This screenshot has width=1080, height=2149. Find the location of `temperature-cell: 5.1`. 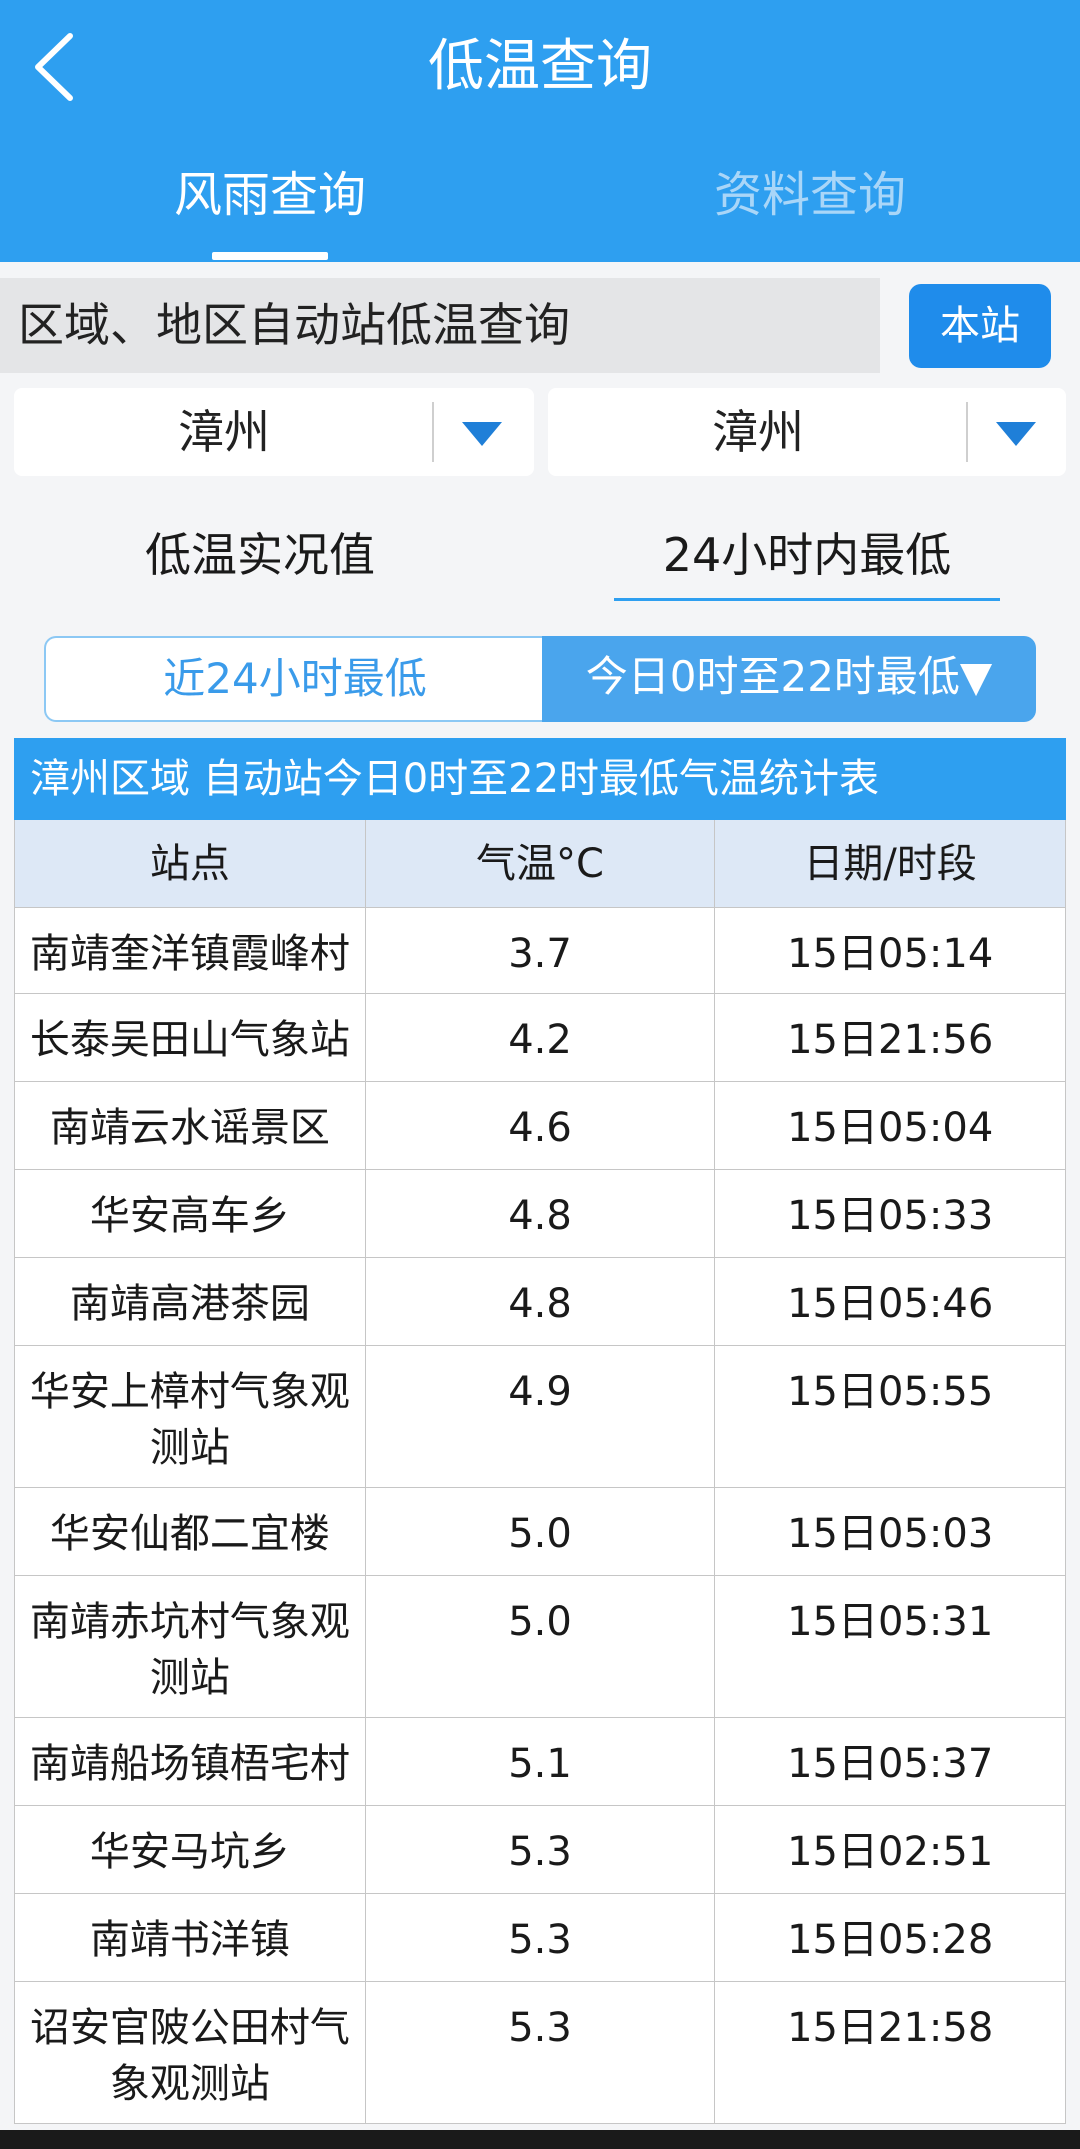

temperature-cell: 5.1 is located at coordinates (541, 1761).